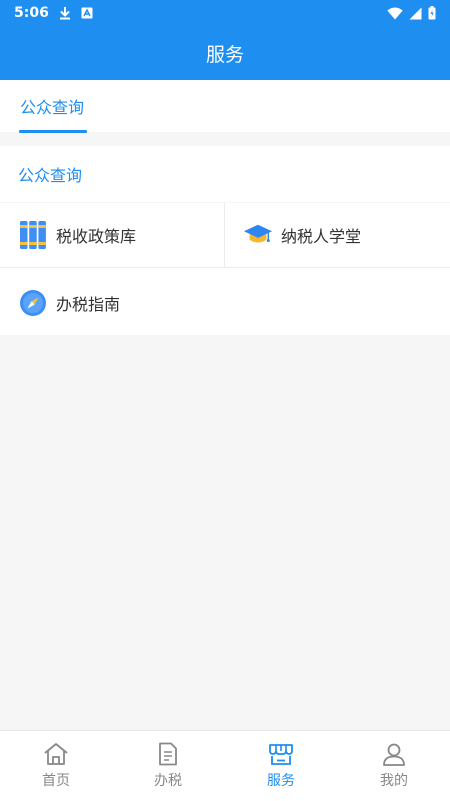 The image size is (450, 801). I want to click on bottom-navigation: 首页 办税 服务 我的, so click(225, 765).